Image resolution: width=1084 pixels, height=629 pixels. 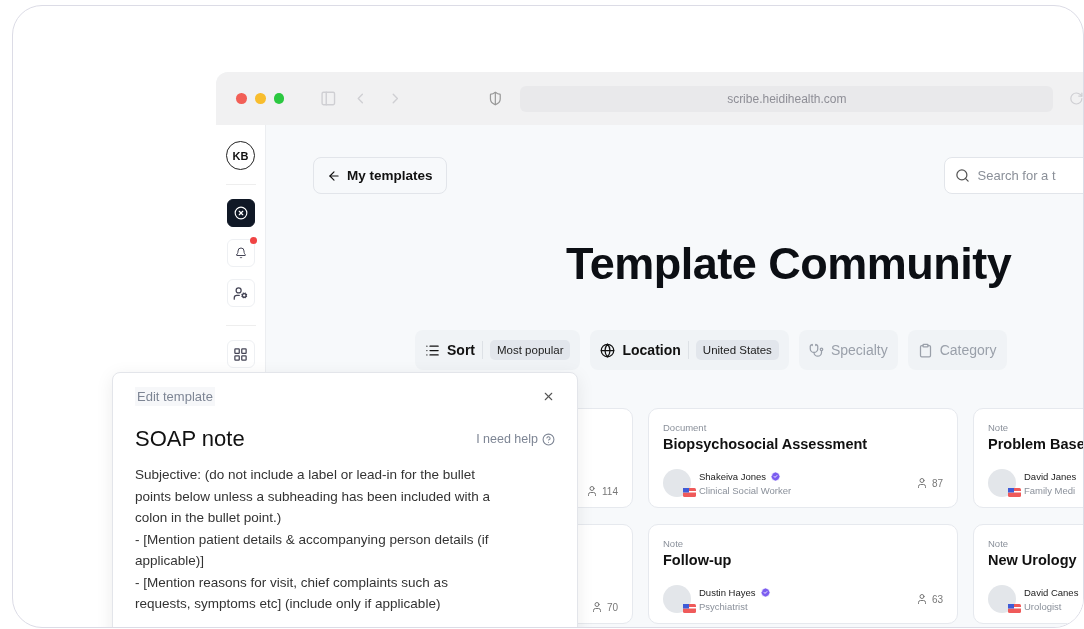 I want to click on close-dot, so click(x=241, y=98).